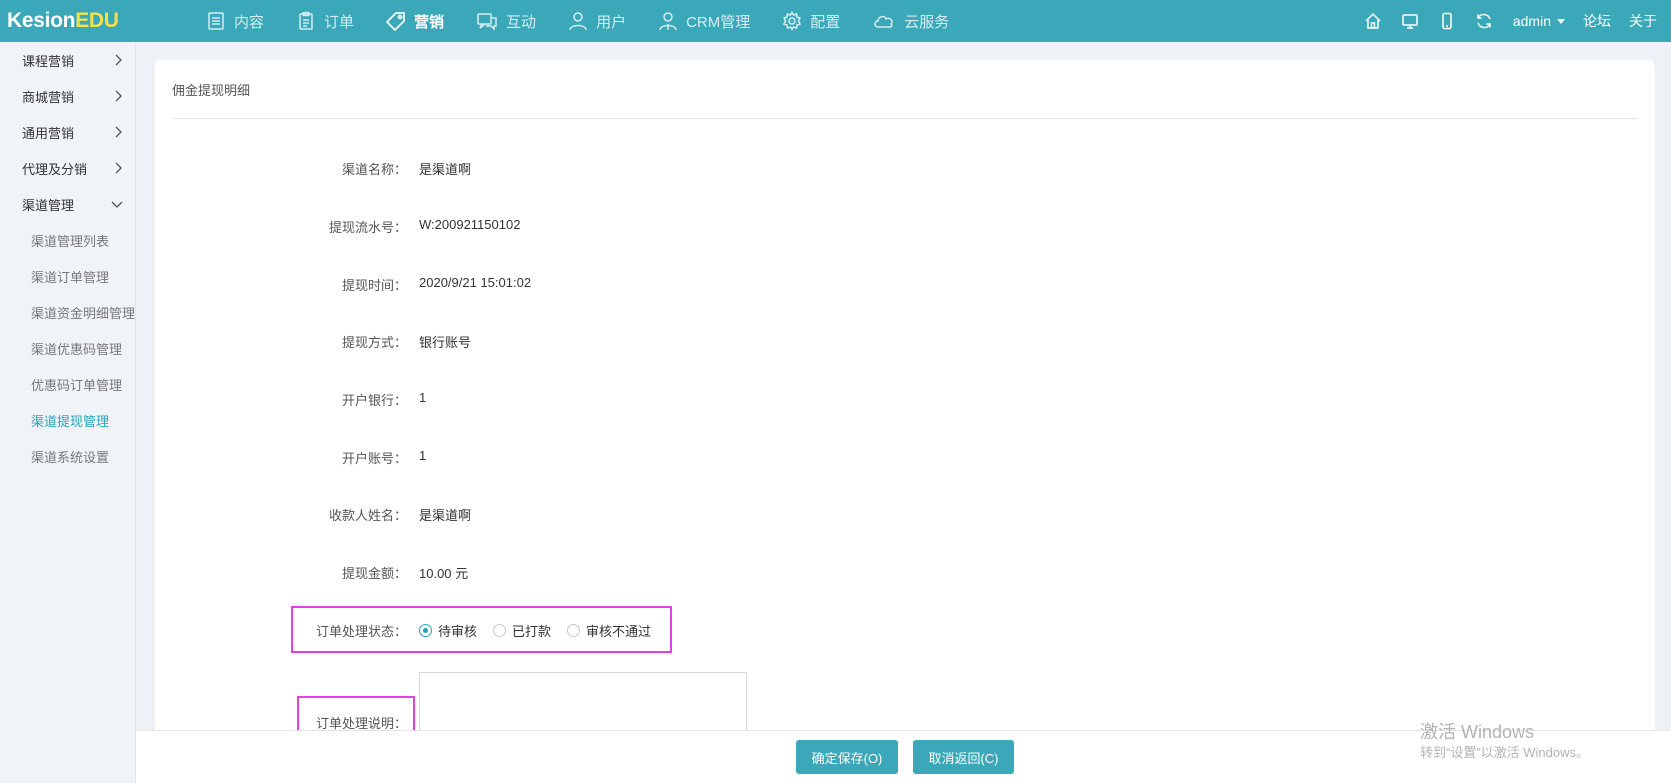  What do you see at coordinates (429, 22) in the screenshot?
I see `nav-label: 营销` at bounding box center [429, 22].